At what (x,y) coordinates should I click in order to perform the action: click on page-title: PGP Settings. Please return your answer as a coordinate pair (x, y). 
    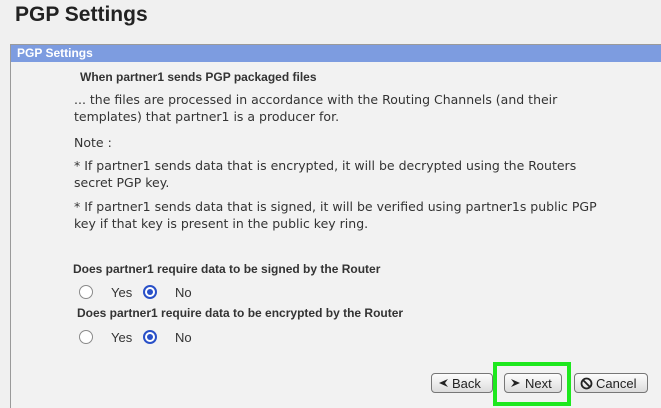
    Looking at the image, I should click on (81, 14).